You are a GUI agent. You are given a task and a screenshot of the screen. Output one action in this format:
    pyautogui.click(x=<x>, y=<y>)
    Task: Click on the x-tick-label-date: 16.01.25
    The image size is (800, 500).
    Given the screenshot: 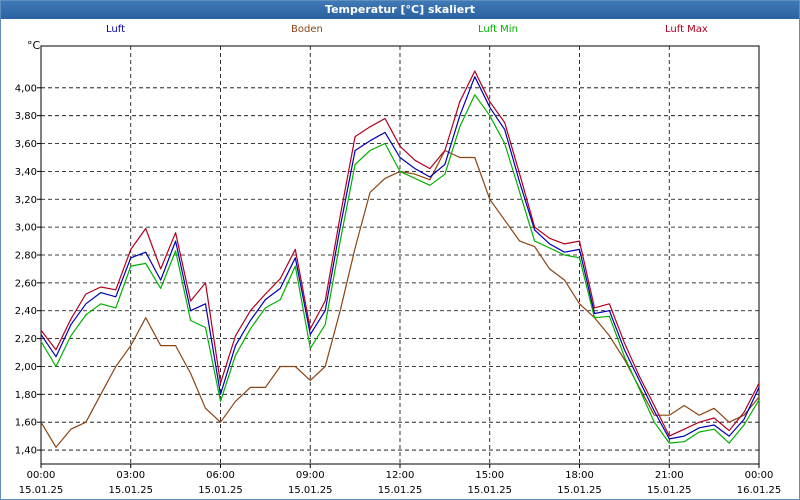 What is the action you would take?
    pyautogui.click(x=759, y=490)
    